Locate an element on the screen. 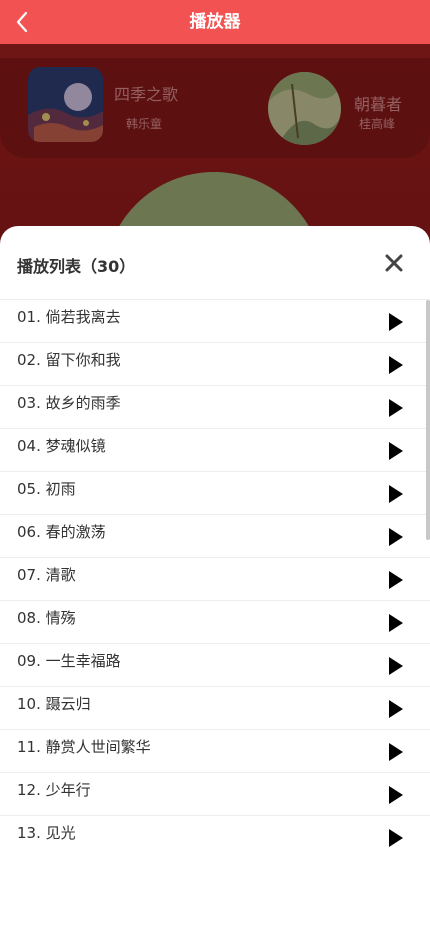 Image resolution: width=430 pixels, height=932 pixels. playlist-item: 01. 倘若我离去 is located at coordinates (215, 321).